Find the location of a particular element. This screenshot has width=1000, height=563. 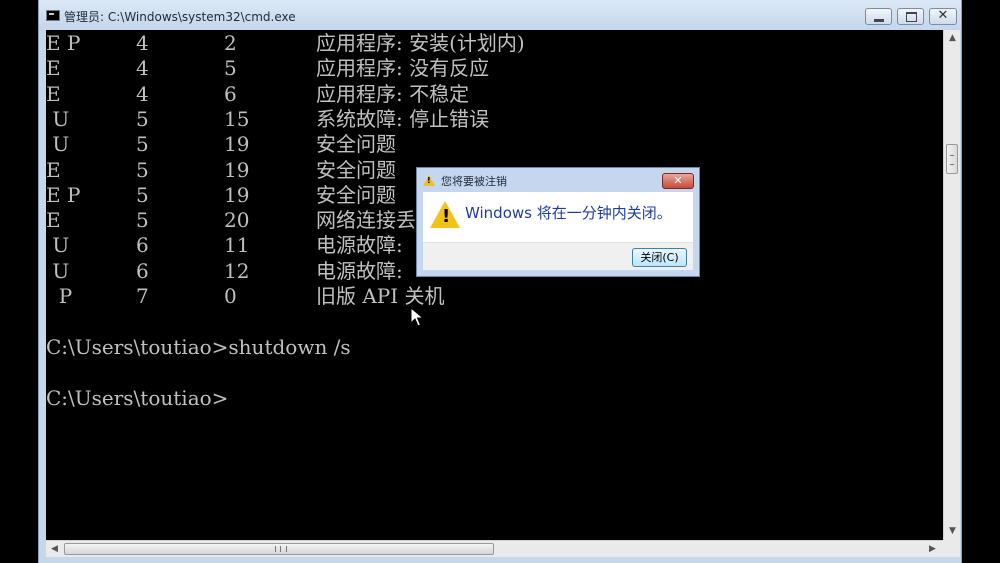

title-bar: 管理员: C:\Windows\system32\cmd.exe ✕ is located at coordinates (500, 15).